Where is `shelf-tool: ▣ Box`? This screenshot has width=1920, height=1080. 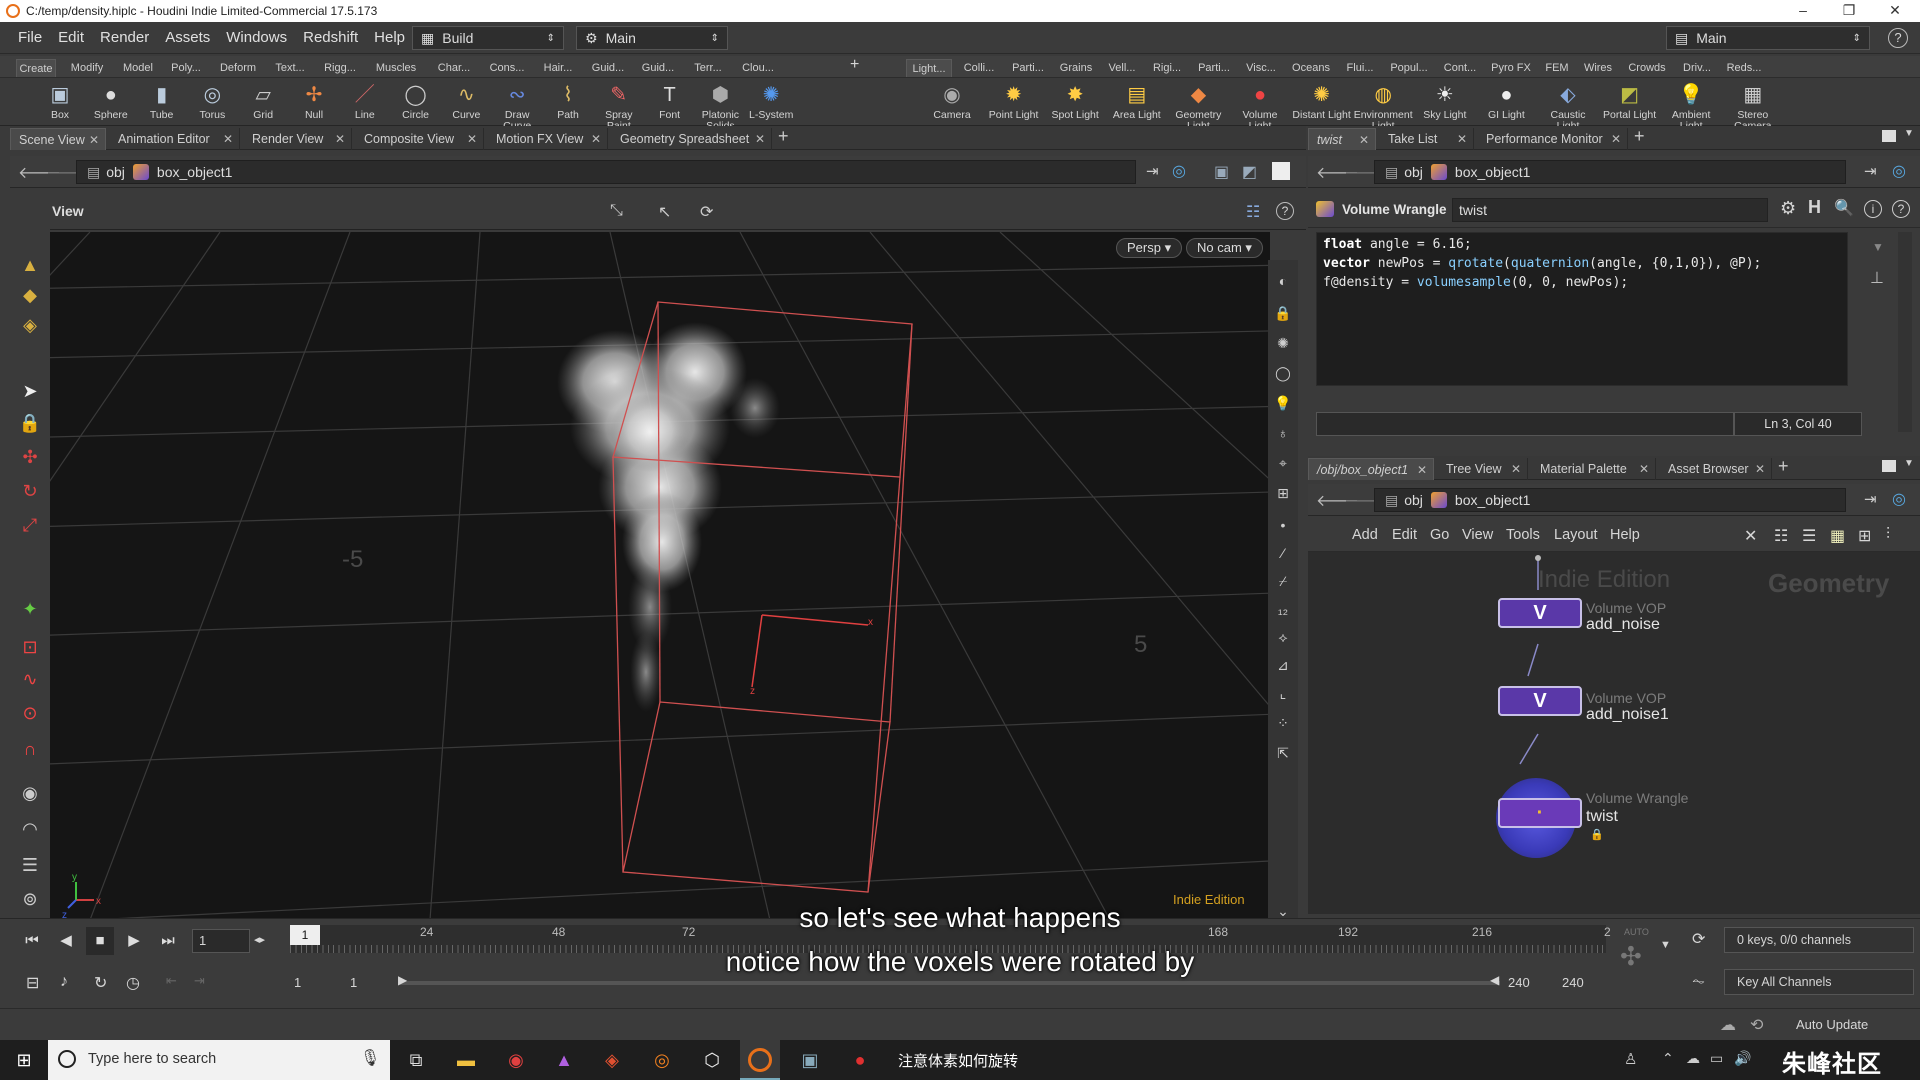 shelf-tool: ▣ Box is located at coordinates (60, 103).